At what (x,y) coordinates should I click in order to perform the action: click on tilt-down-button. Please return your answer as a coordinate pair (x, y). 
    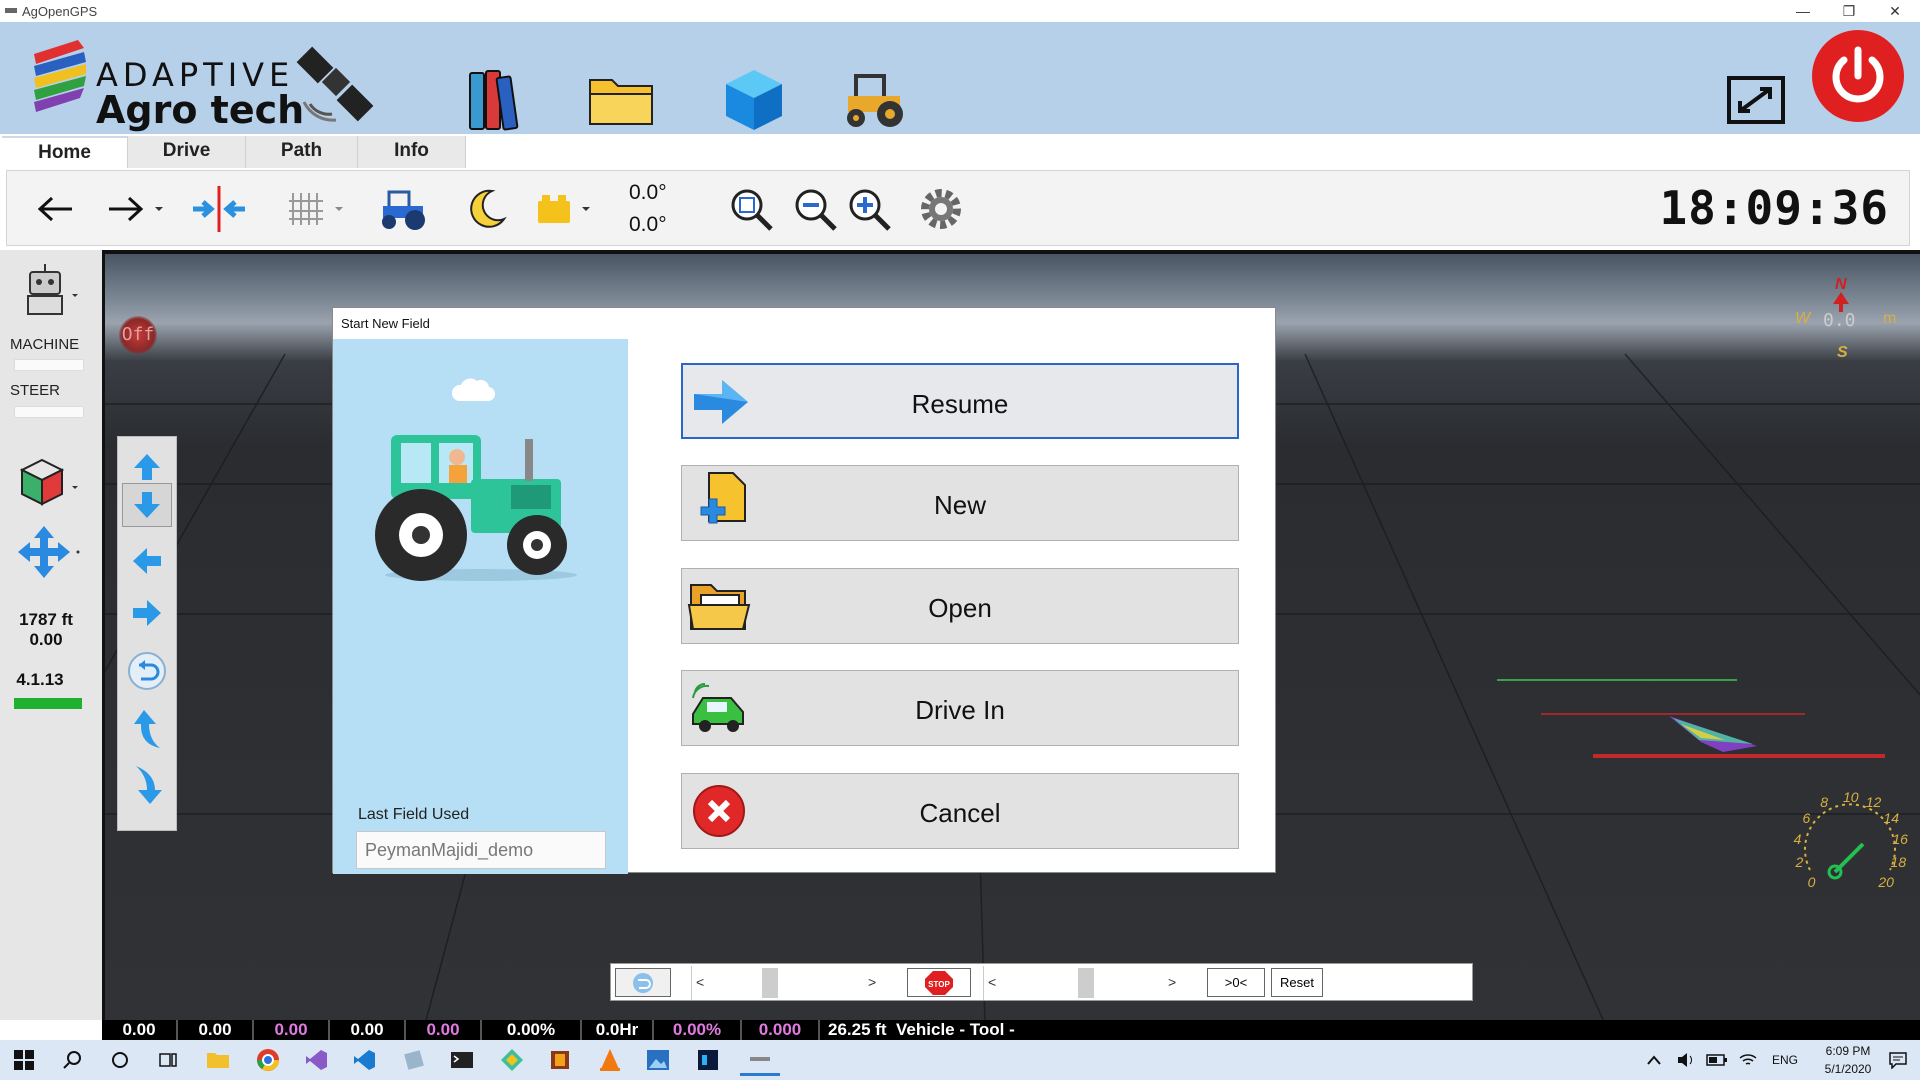
    Looking at the image, I should click on (147, 505).